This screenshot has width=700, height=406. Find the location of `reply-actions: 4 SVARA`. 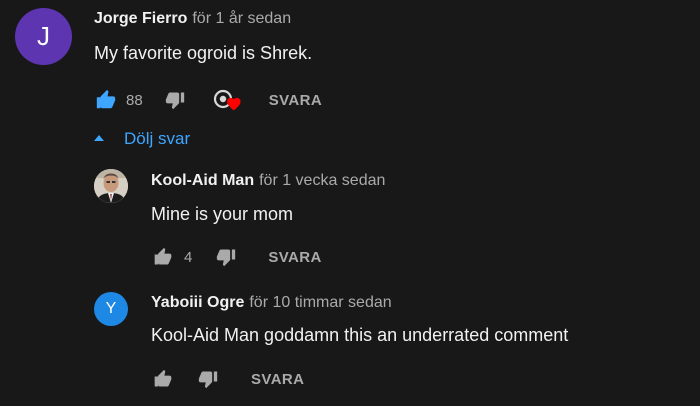

reply-actions: 4 SVARA is located at coordinates (236, 257).